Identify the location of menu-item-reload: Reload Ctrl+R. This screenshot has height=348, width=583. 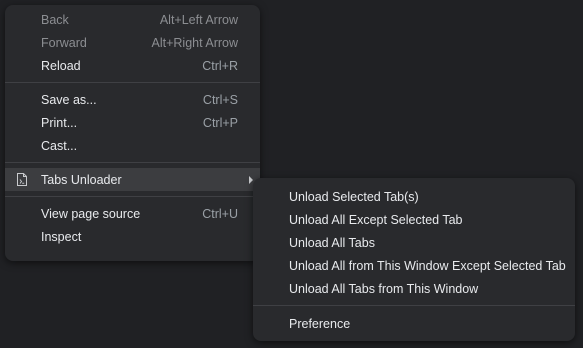
(132, 65).